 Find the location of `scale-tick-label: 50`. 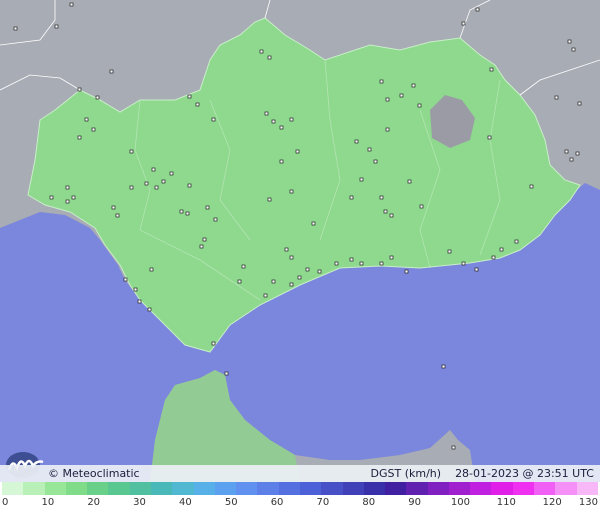

scale-tick-label: 50 is located at coordinates (231, 502).